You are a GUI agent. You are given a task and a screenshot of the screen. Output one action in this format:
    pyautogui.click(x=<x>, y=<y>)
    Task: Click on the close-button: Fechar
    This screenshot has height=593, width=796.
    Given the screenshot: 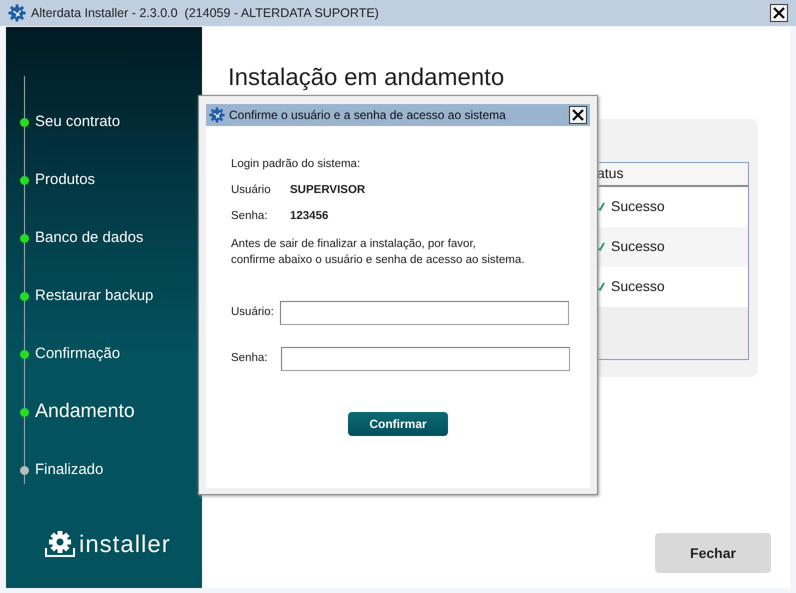 What is the action you would take?
    pyautogui.click(x=713, y=553)
    